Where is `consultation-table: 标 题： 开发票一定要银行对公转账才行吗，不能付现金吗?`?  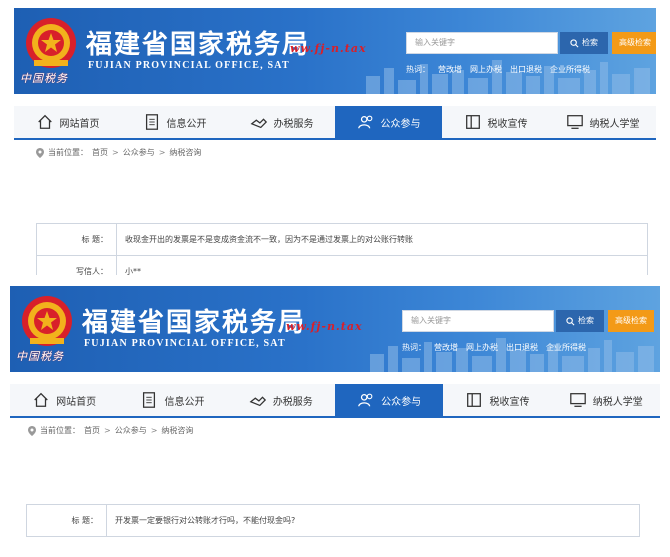
consultation-table: 标 题： 开发票一定要银行对公转账才行吗，不能付现金吗? is located at coordinates (333, 520).